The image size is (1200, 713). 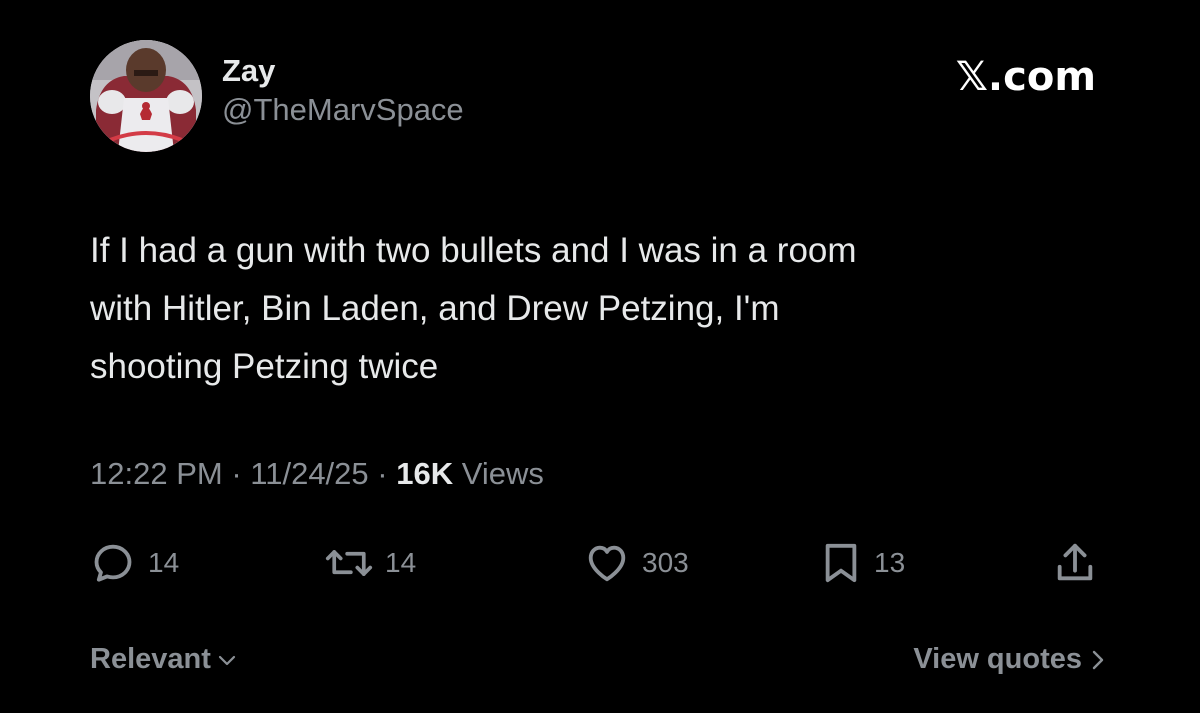 What do you see at coordinates (150, 659) in the screenshot?
I see `sort-label: Relevant` at bounding box center [150, 659].